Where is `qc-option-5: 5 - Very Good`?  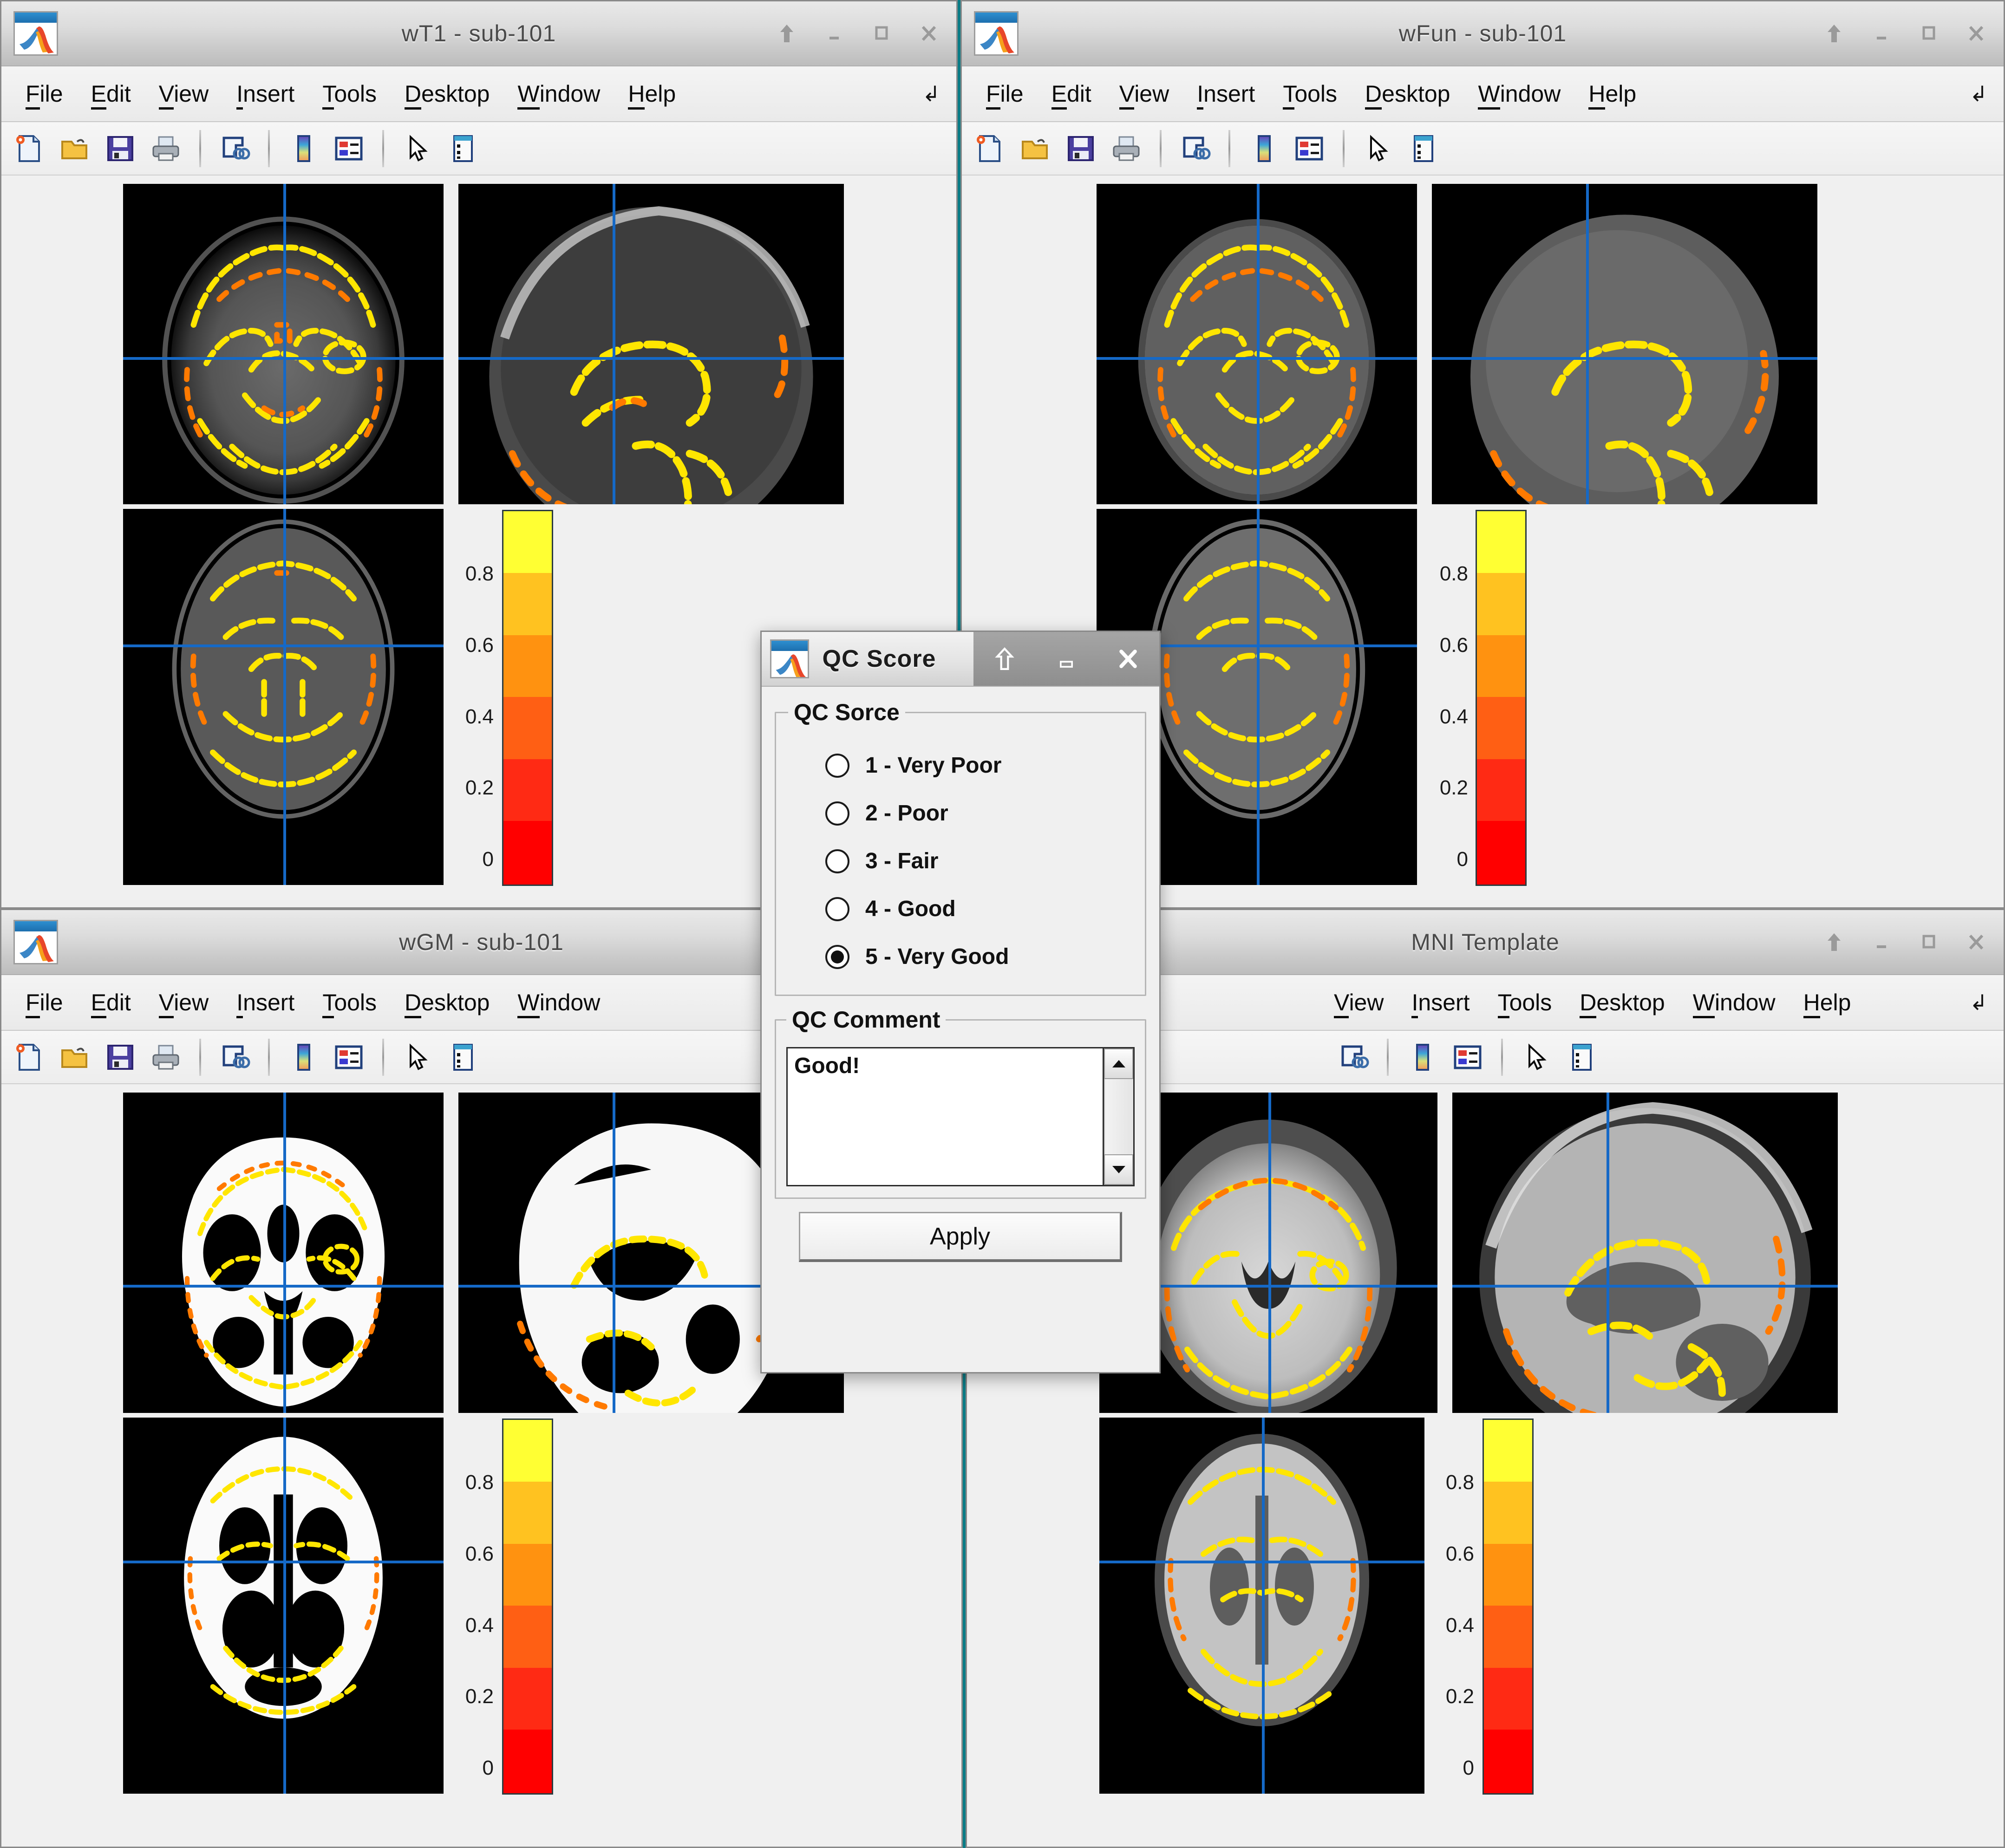
qc-option-5: 5 - Very Good is located at coordinates (960, 957).